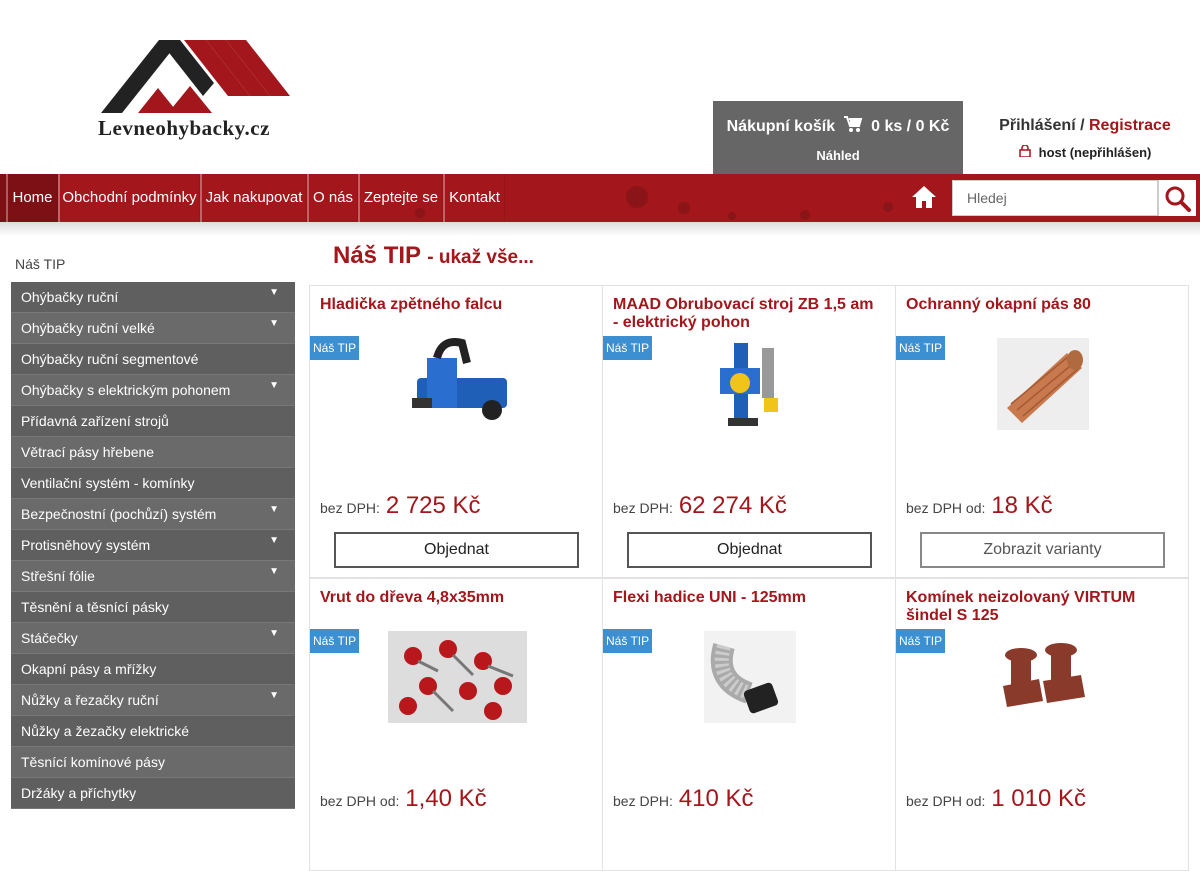  What do you see at coordinates (332, 198) in the screenshot?
I see `nav-about: O nás` at bounding box center [332, 198].